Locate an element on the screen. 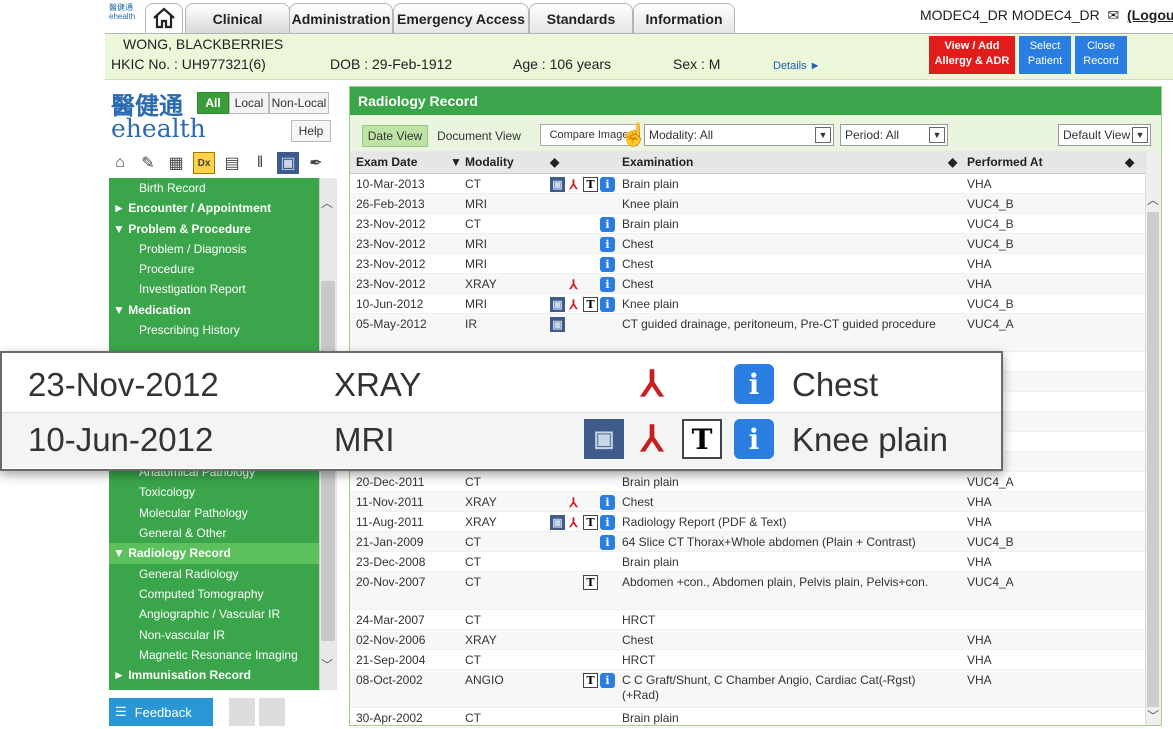  table-row: 24-Mar-2007 CT HRCT is located at coordinates (747, 620).